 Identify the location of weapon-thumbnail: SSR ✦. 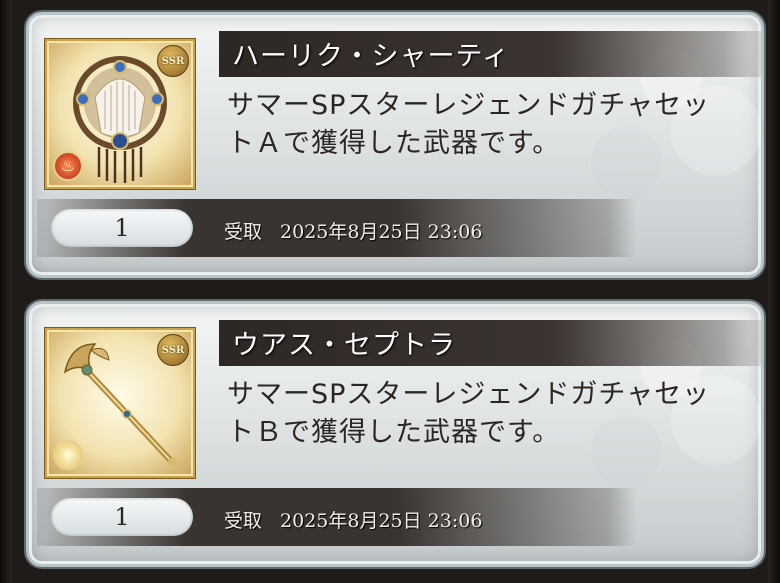
(120, 403).